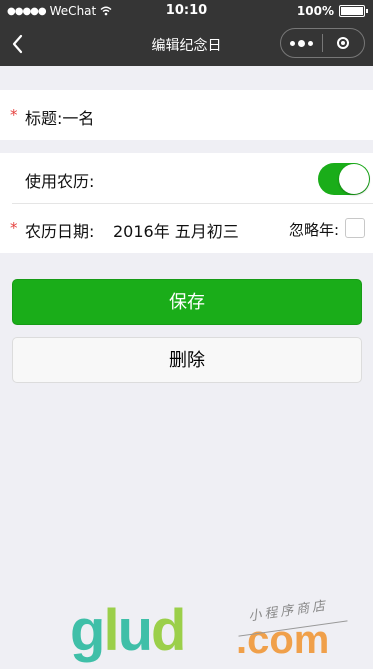 The image size is (373, 669). I want to click on capsule-close-icon, so click(343, 43).